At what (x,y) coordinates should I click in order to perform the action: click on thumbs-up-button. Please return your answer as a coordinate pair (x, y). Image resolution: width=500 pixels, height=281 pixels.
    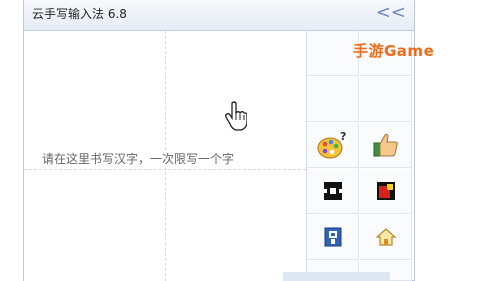
    Looking at the image, I should click on (386, 145).